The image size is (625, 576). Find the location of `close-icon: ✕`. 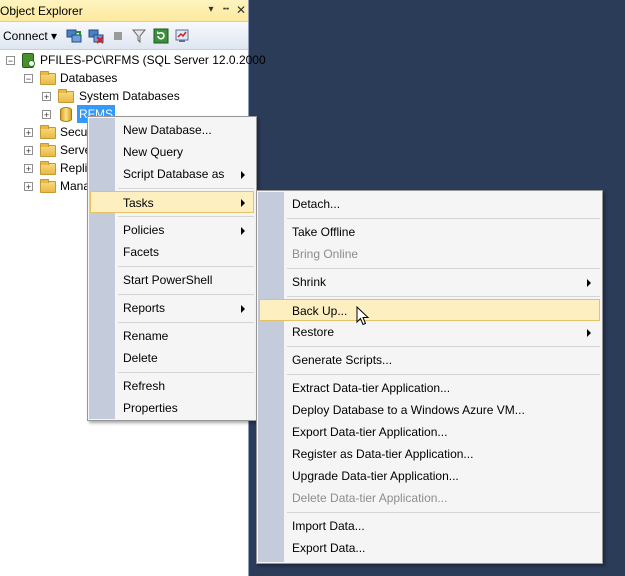

close-icon: ✕ is located at coordinates (241, 10).